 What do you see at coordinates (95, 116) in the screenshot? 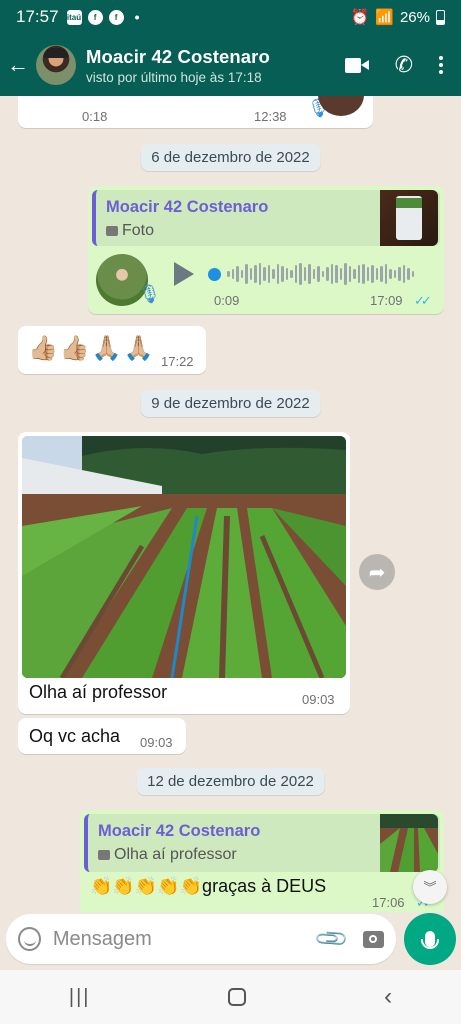
I see `audio-duration: 0:18` at bounding box center [95, 116].